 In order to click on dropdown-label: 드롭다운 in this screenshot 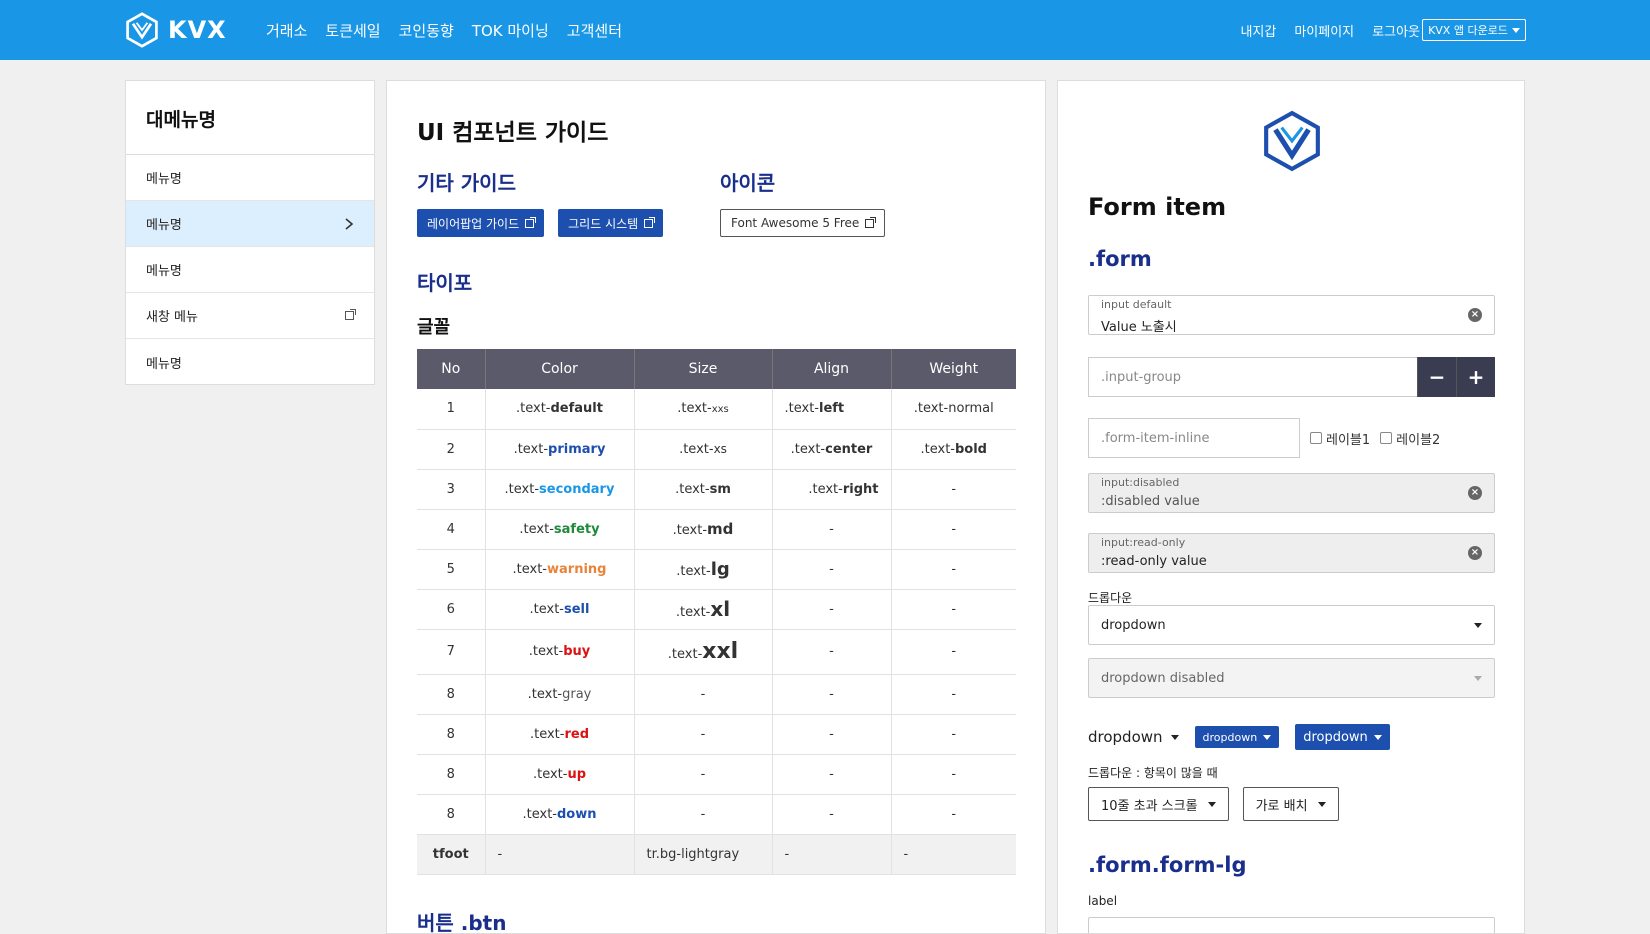, I will do `click(1110, 598)`.